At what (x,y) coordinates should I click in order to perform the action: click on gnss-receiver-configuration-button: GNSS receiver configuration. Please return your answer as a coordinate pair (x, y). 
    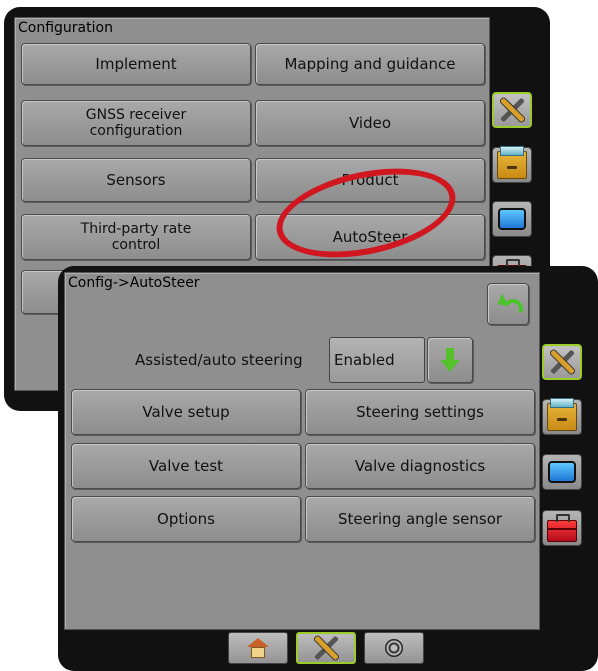
    Looking at the image, I should click on (136, 123).